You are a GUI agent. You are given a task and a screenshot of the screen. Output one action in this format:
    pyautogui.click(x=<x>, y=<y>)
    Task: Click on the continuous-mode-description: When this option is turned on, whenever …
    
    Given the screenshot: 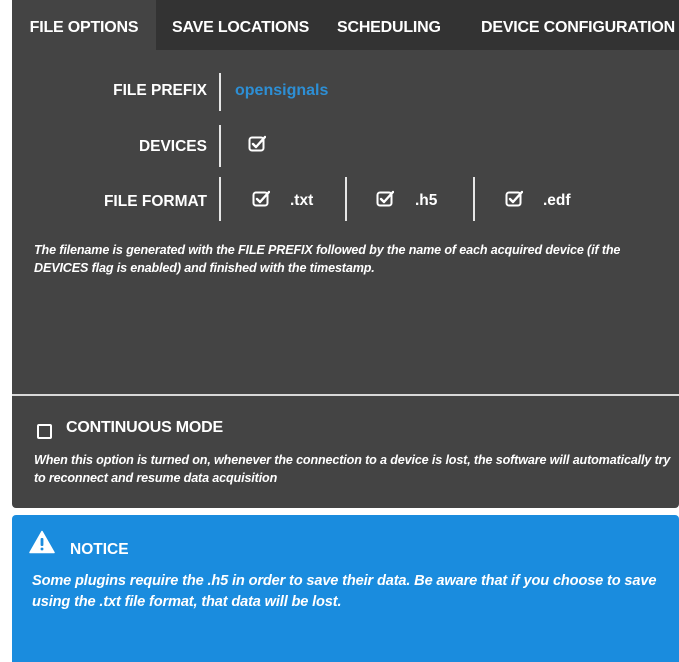 What is the action you would take?
    pyautogui.click(x=352, y=469)
    